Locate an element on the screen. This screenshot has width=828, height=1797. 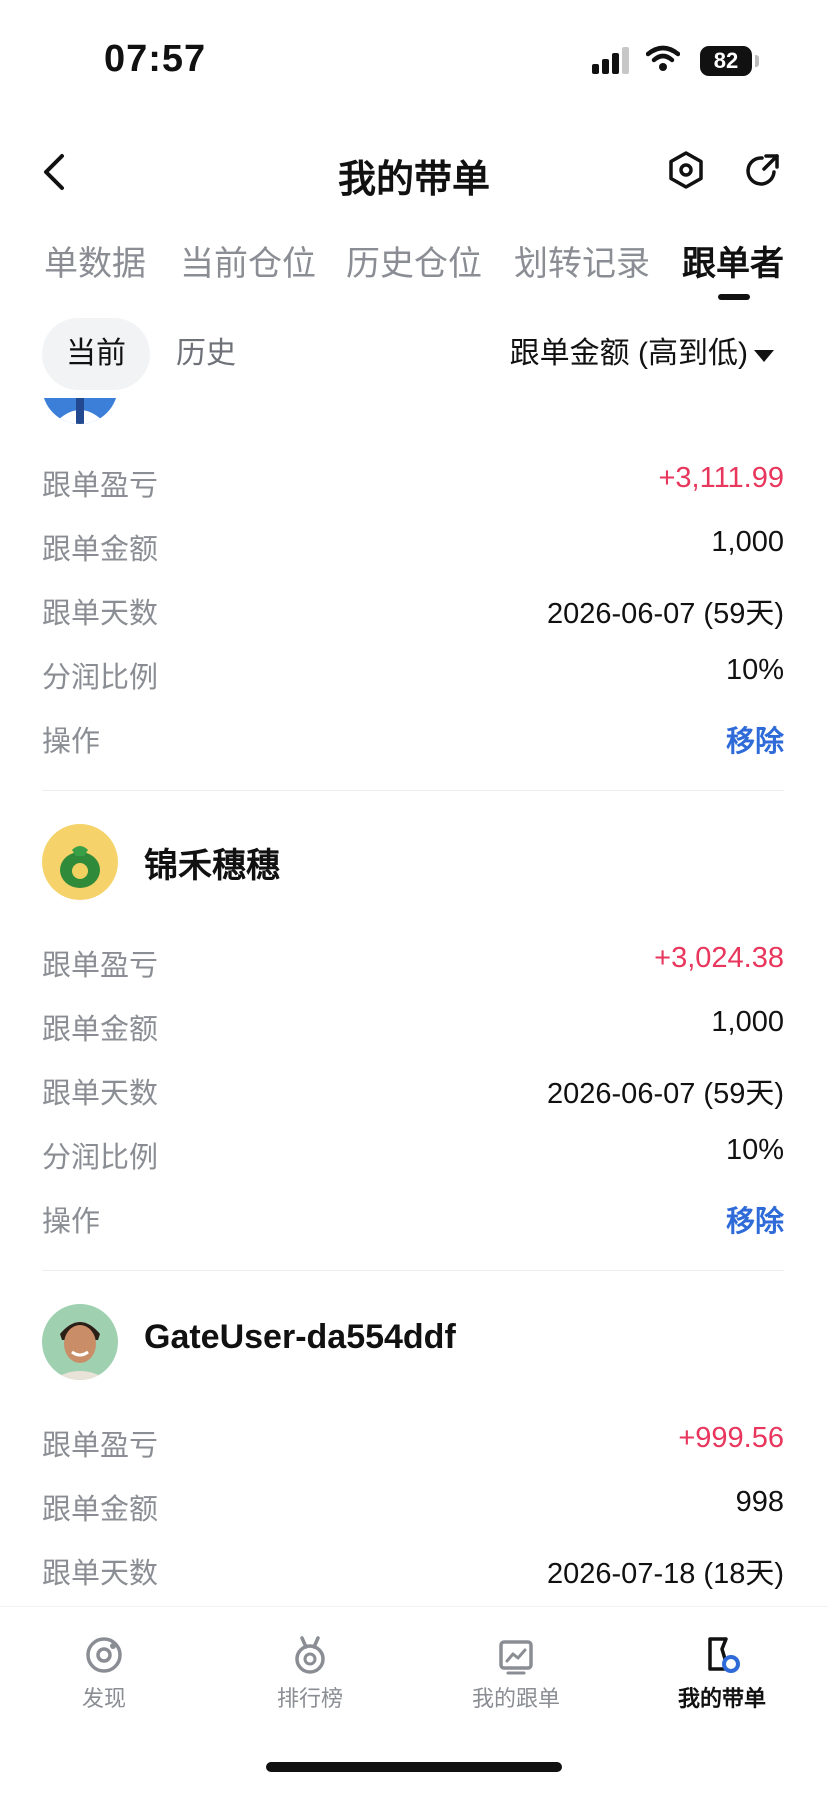
nav-label: 我的跟单 is located at coordinates (515, 1698).